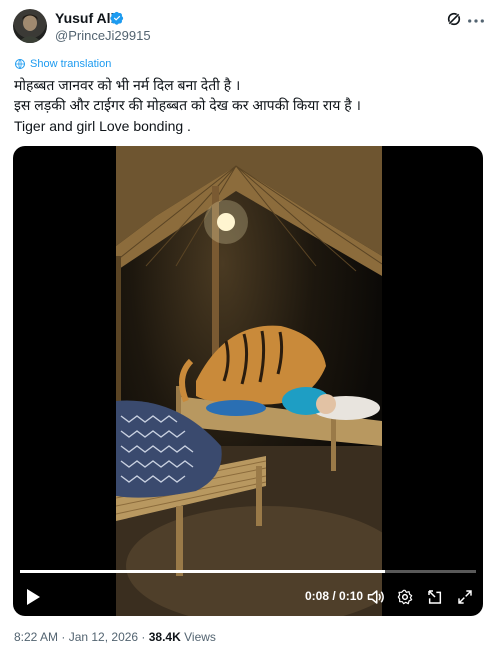 Image resolution: width=492 pixels, height=656 pixels. I want to click on grok-icon, so click(454, 19).